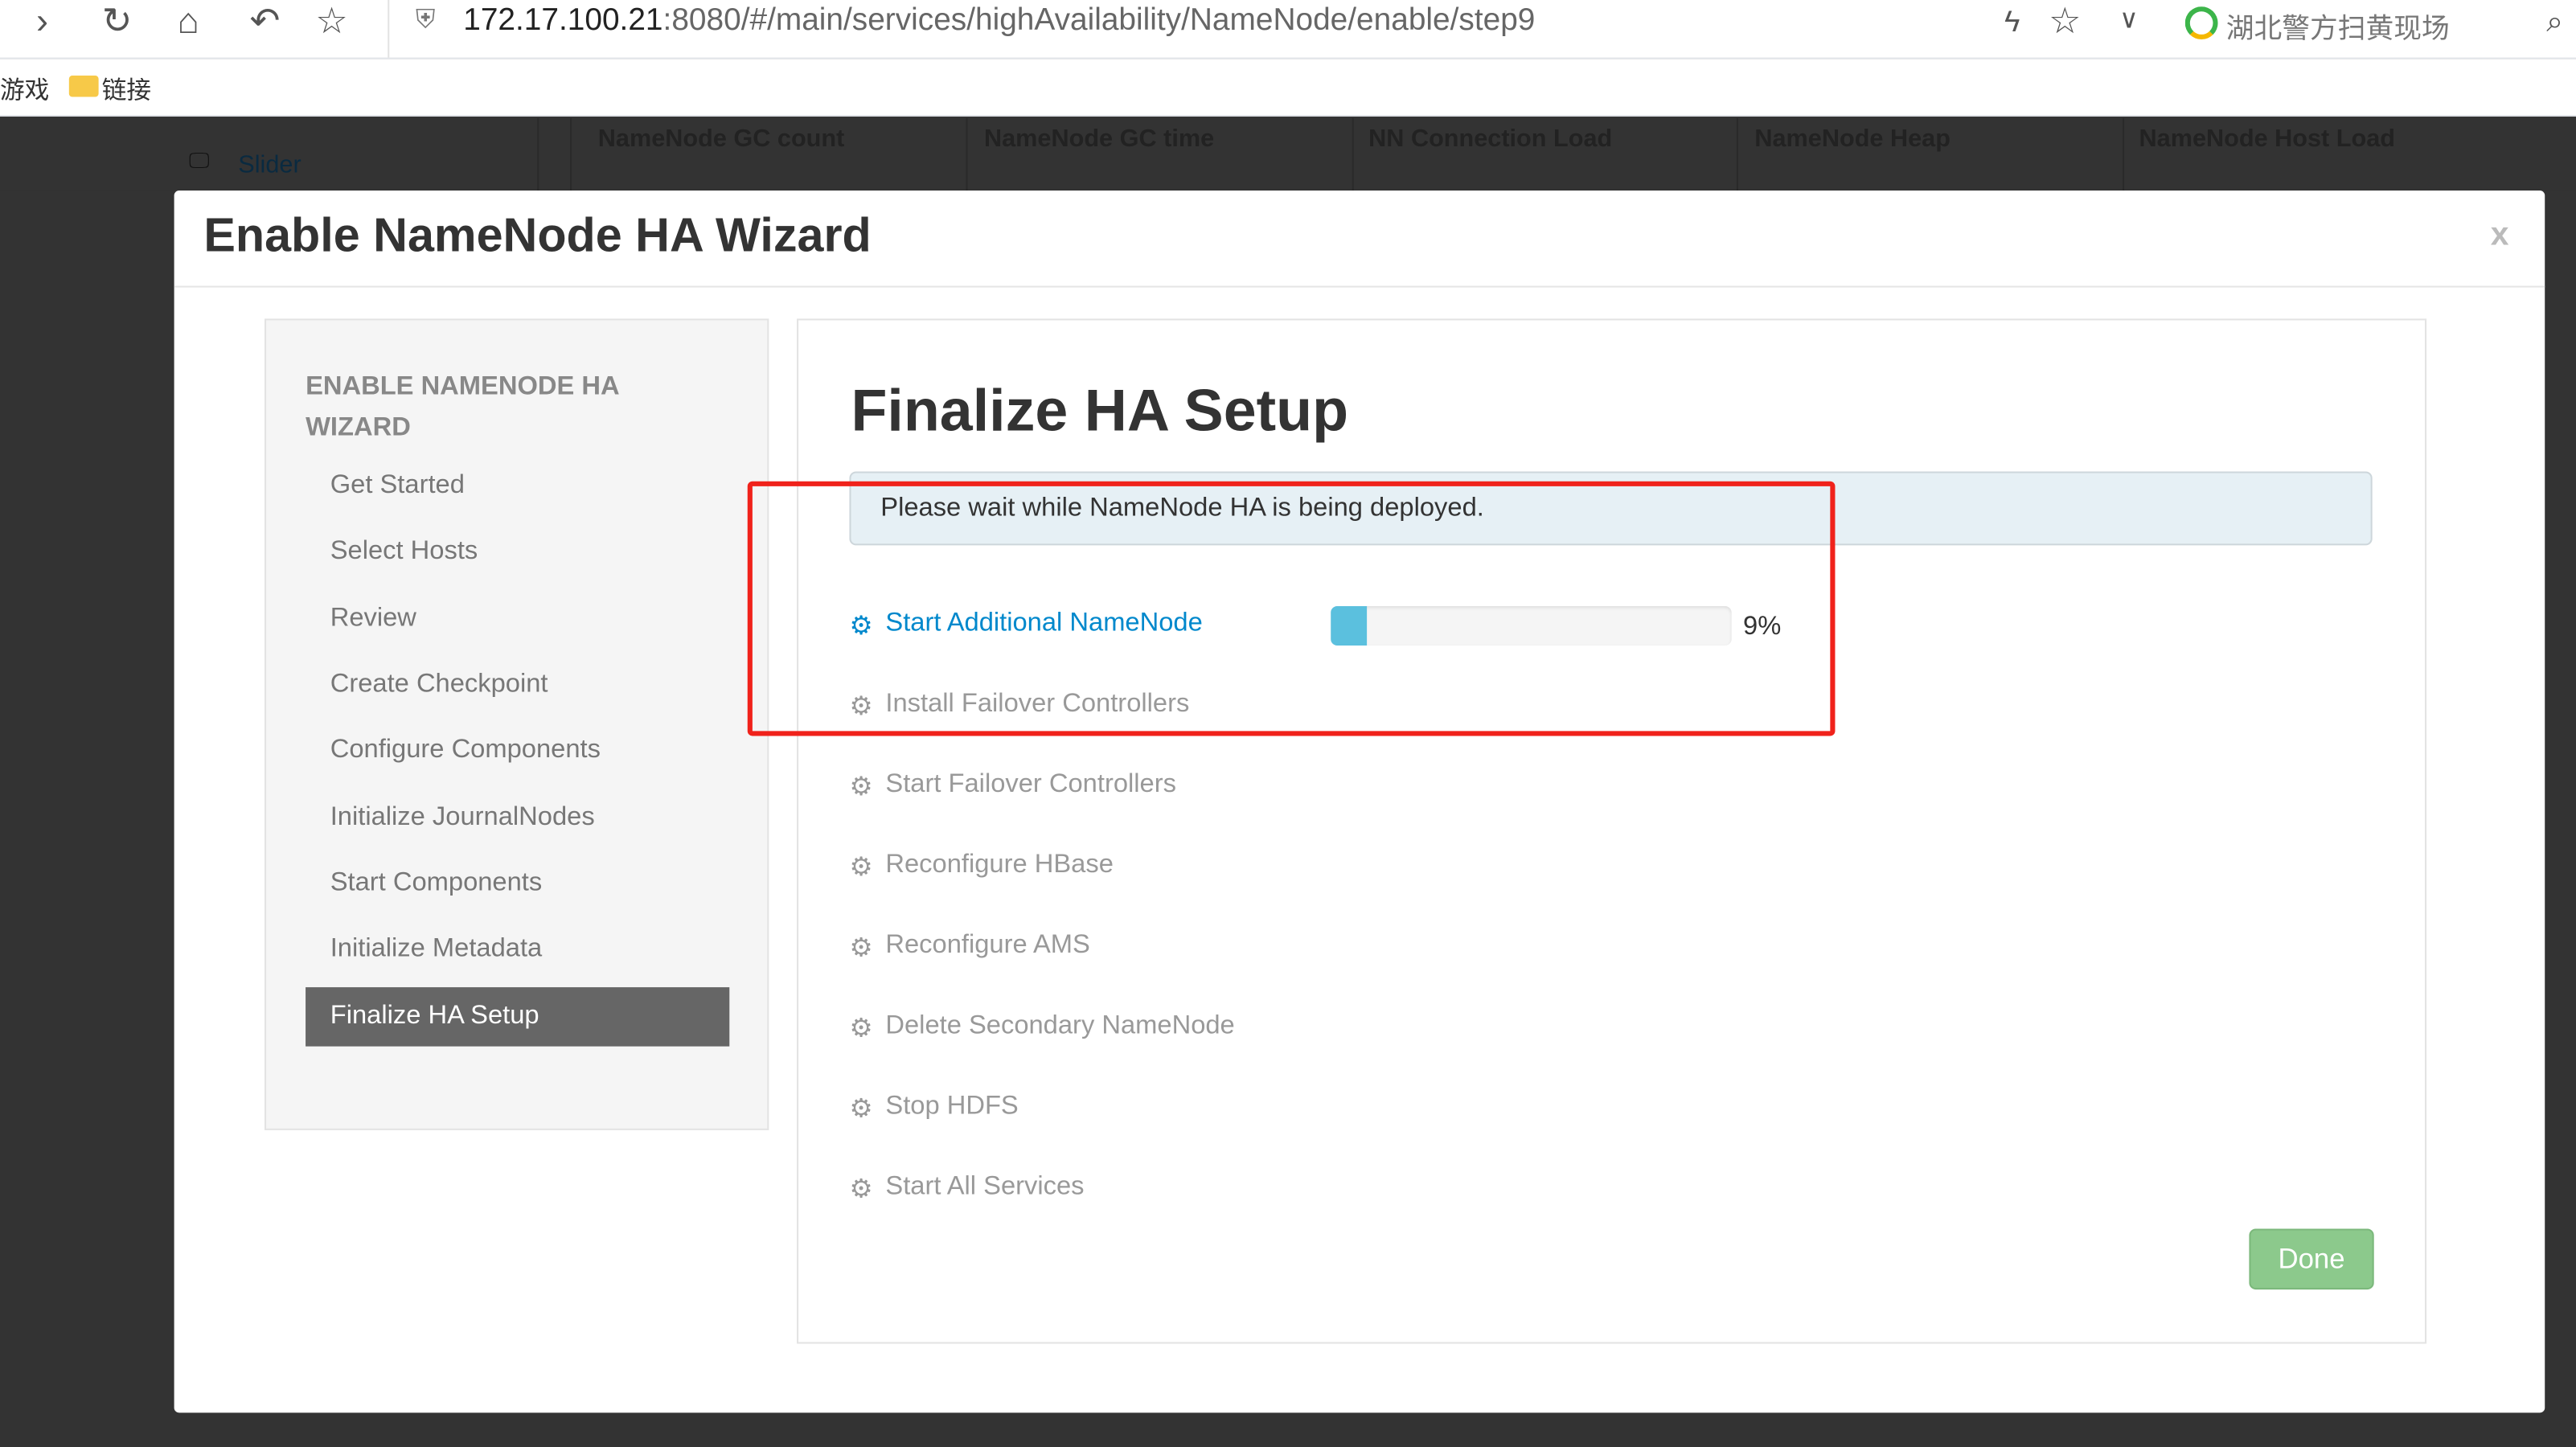 Image resolution: width=2576 pixels, height=1447 pixels. I want to click on task-label: Start Failover Controllers, so click(1030, 784).